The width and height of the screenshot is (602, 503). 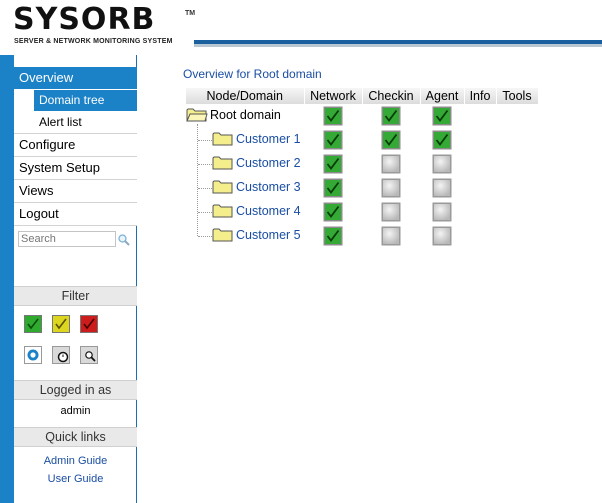 I want to click on nav-domain-tree: Domain tree, so click(x=85, y=101).